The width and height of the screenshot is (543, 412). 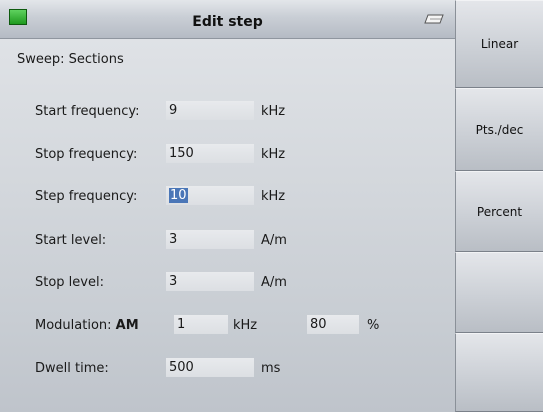 I want to click on stop-level-row: Stop level: 3 A/m, so click(x=227, y=283).